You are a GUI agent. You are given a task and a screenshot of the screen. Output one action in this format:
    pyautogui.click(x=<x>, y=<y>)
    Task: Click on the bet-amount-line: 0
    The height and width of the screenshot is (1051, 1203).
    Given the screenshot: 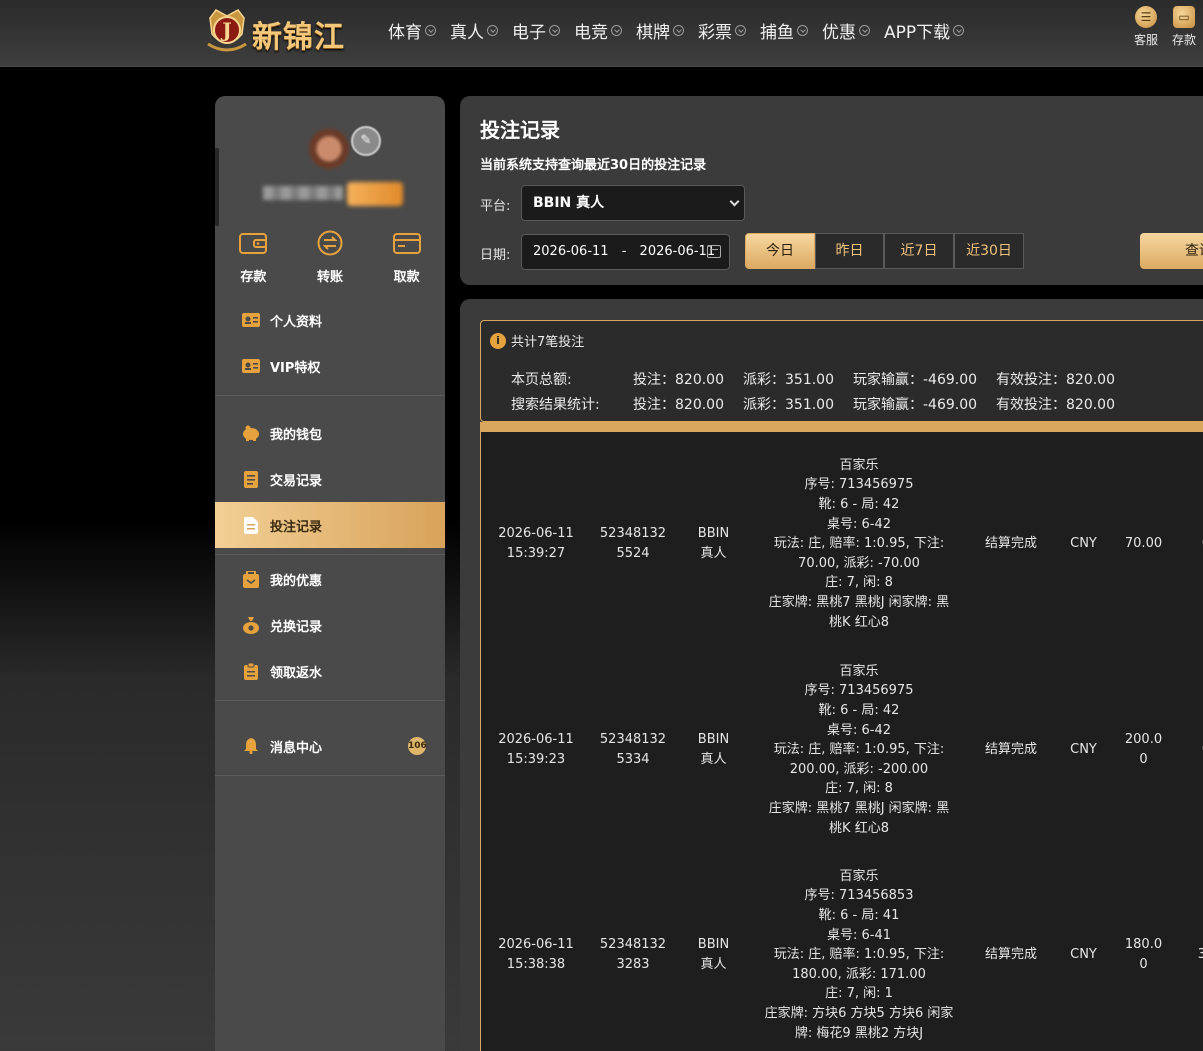 What is the action you would take?
    pyautogui.click(x=1143, y=759)
    